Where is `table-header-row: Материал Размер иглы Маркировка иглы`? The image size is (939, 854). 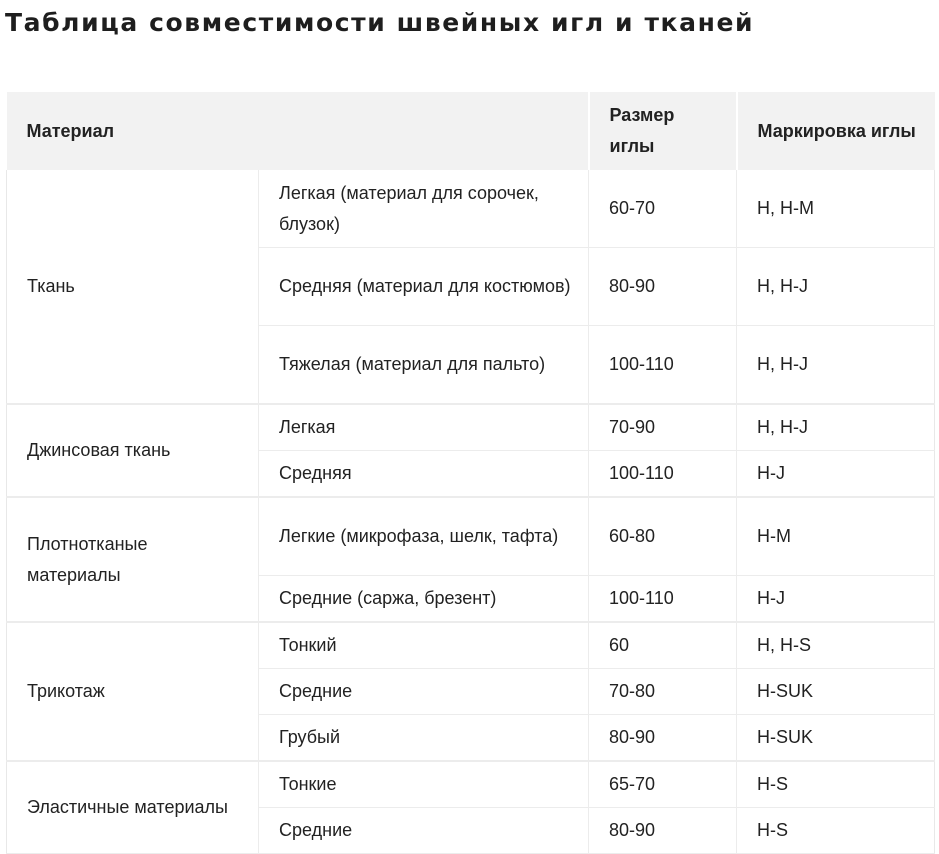
table-header-row: Материал Размер иглы Маркировка иглы is located at coordinates (470, 131).